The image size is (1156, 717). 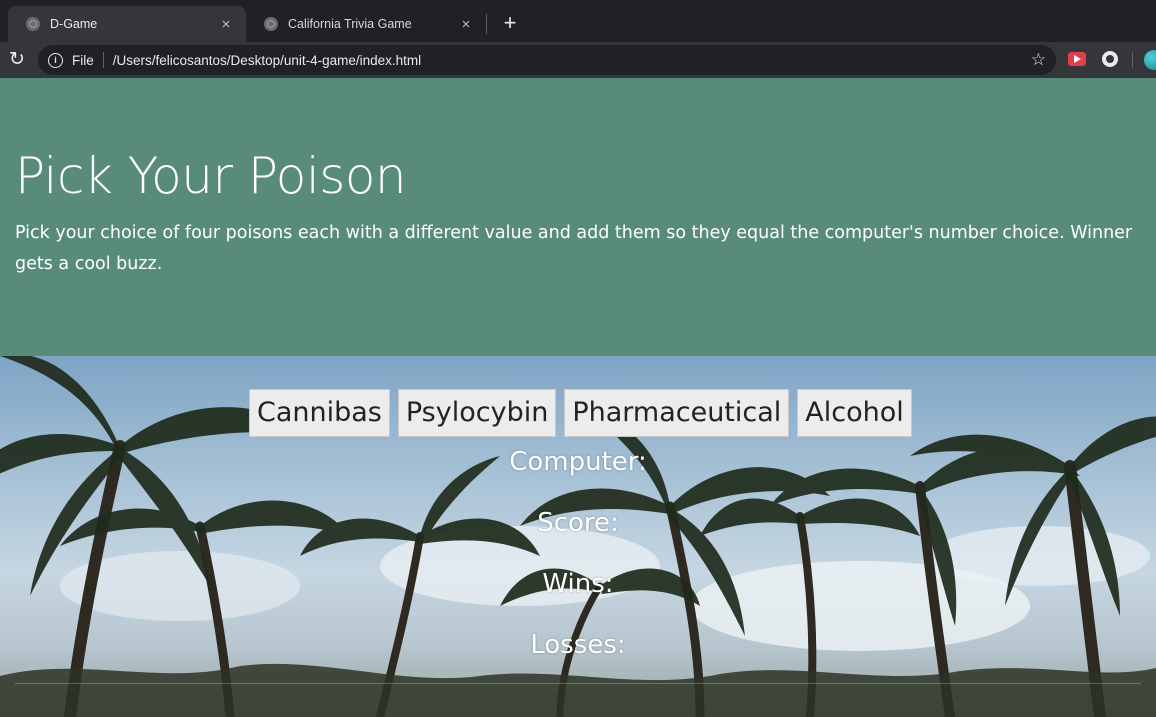 I want to click on score-label: Score:, so click(x=578, y=523).